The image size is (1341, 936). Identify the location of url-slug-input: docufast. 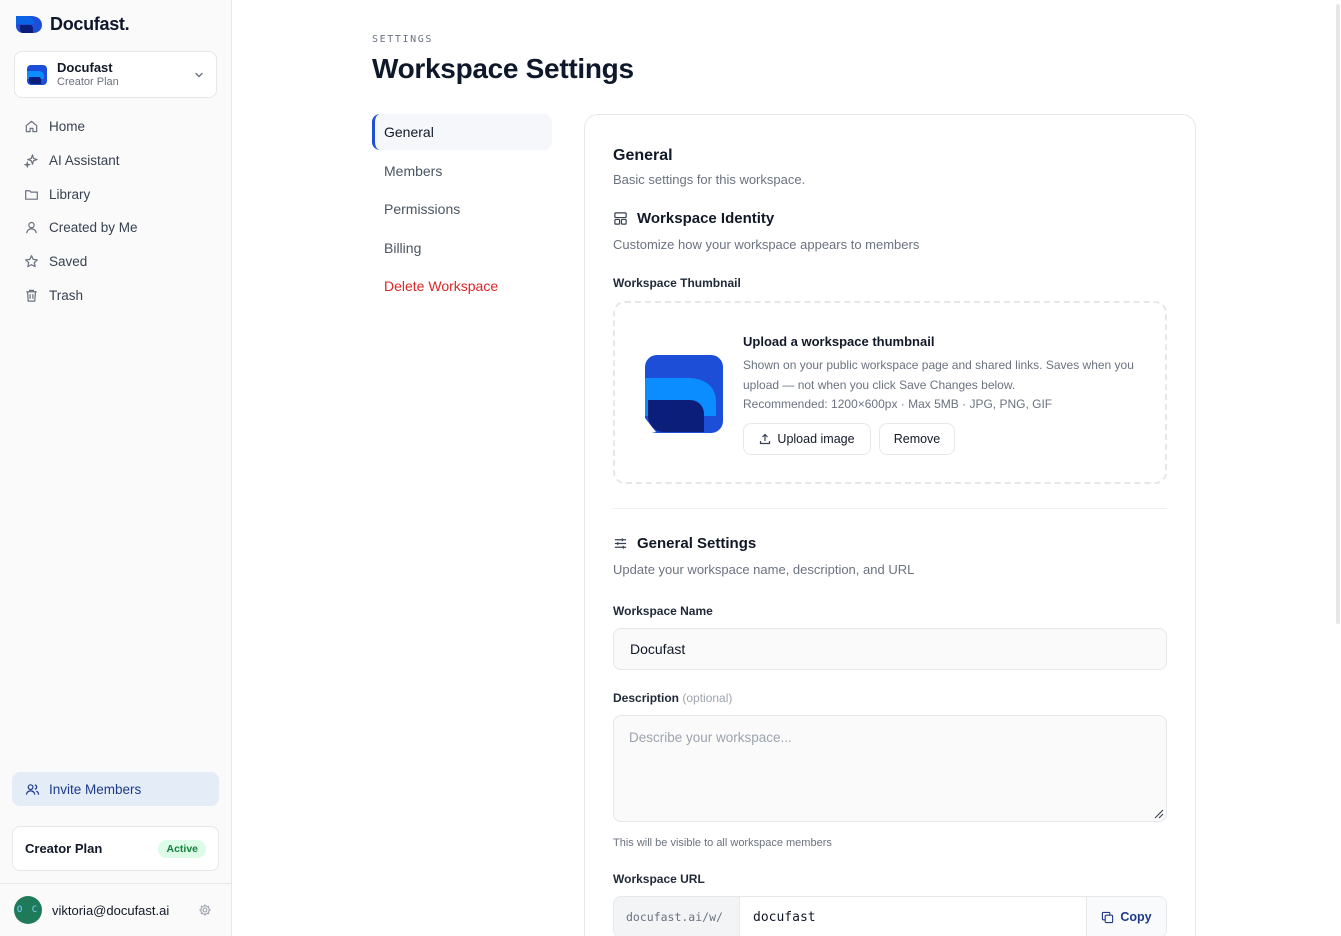
(913, 916).